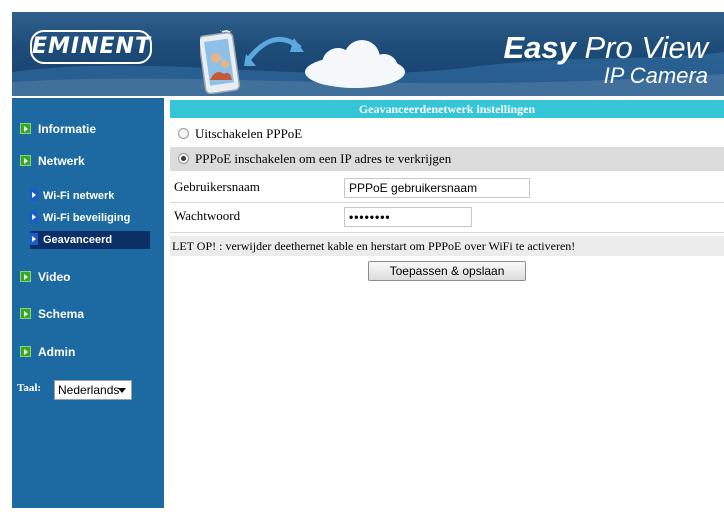 This screenshot has width=724, height=526. What do you see at coordinates (87, 218) in the screenshot?
I see `sidebar-subitem-label: Wi-Fi beveiliging` at bounding box center [87, 218].